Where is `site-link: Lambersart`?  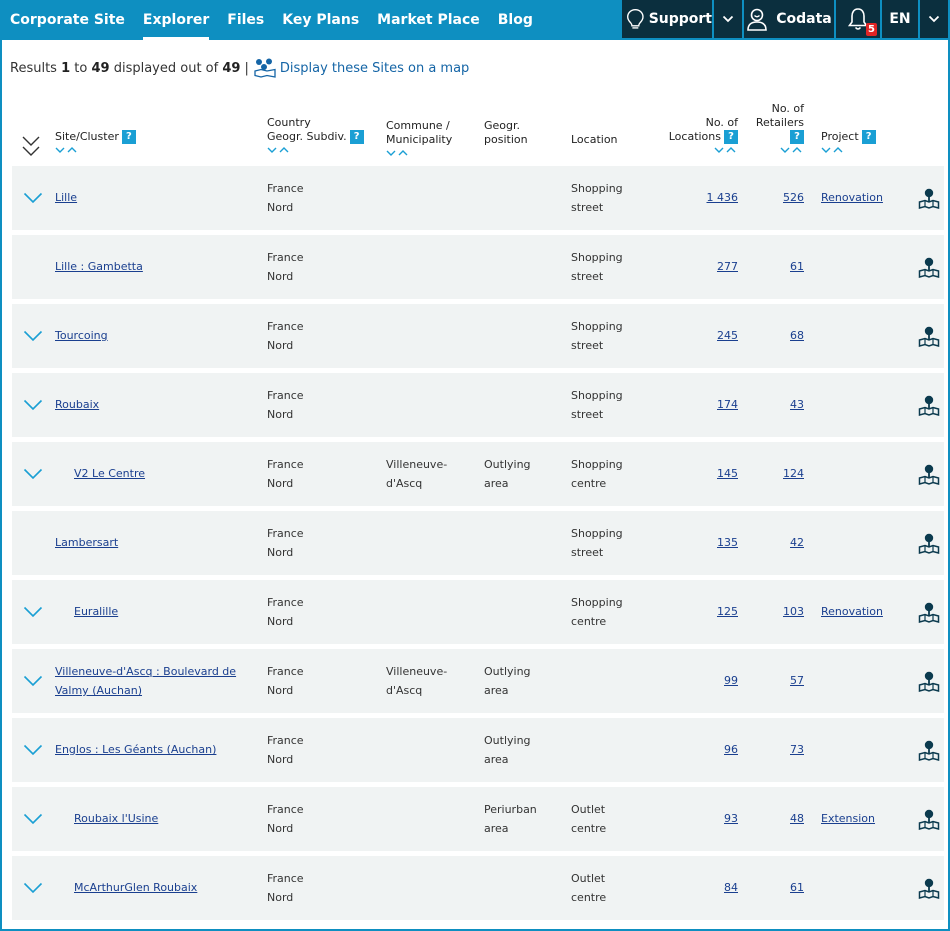
site-link: Lambersart is located at coordinates (86, 542).